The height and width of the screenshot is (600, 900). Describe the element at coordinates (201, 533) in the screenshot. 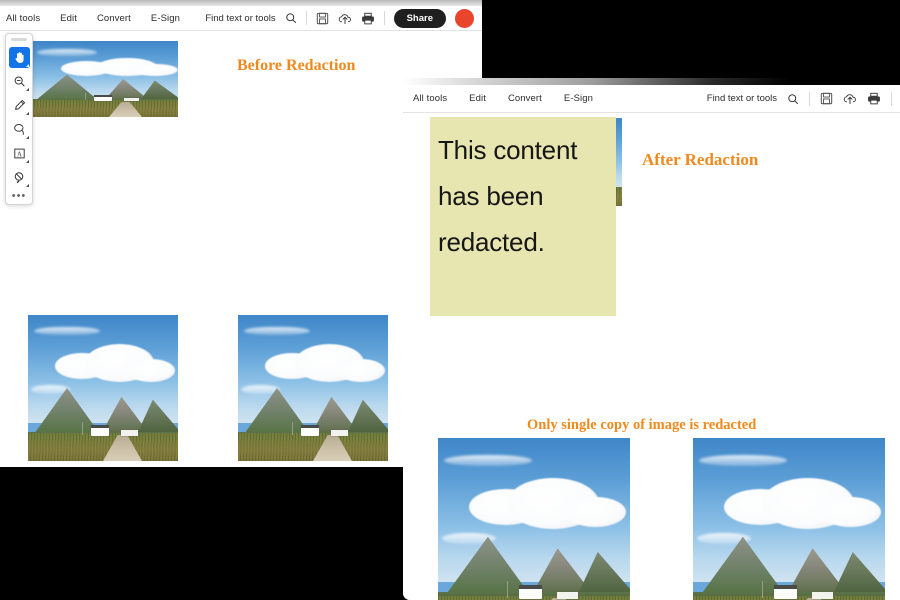

I see `backdrop-plate-bottom-left` at that location.